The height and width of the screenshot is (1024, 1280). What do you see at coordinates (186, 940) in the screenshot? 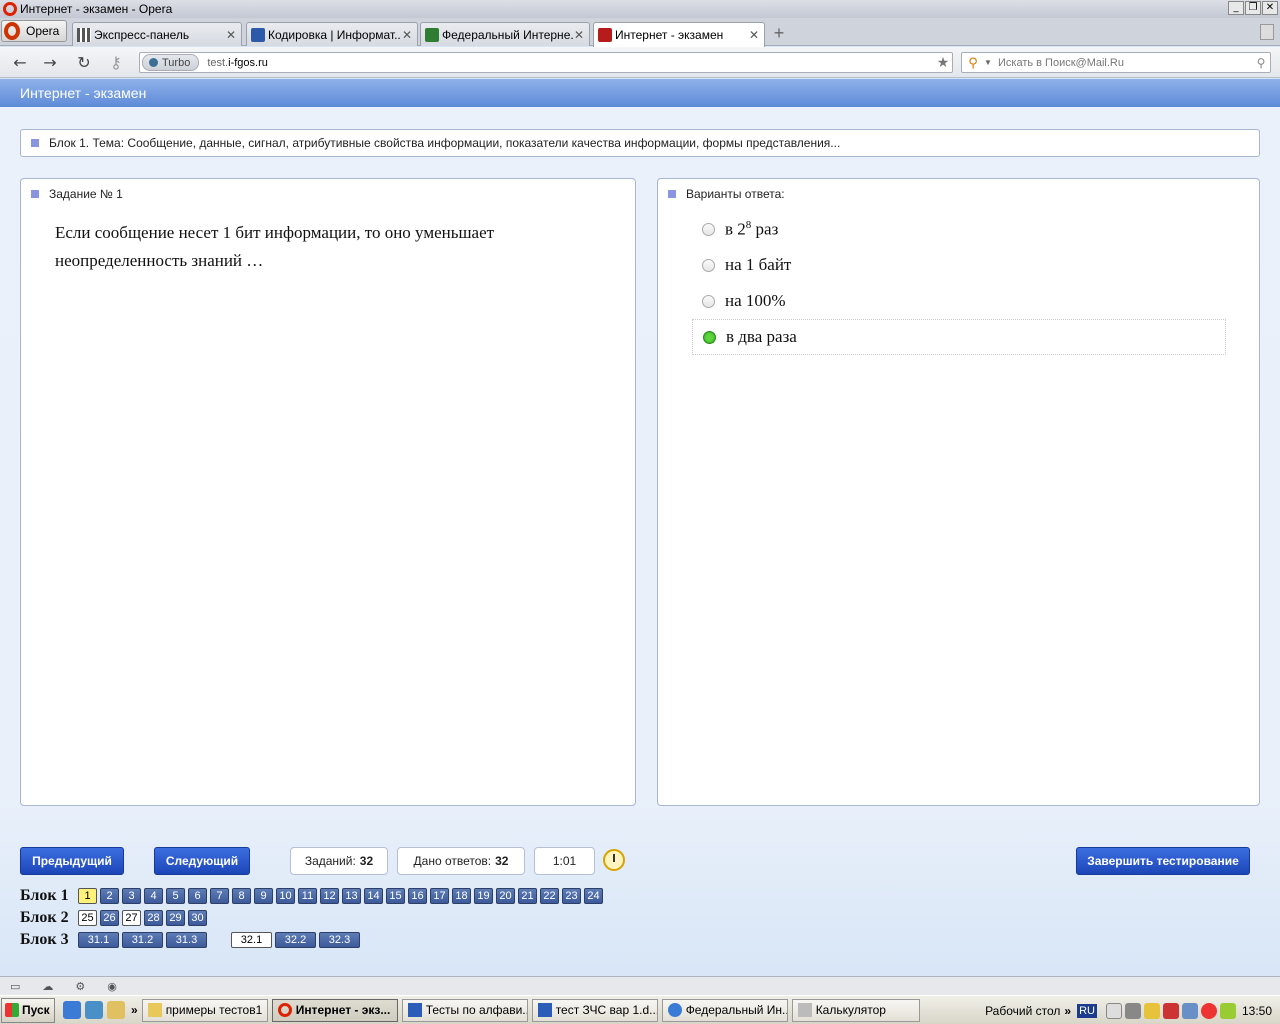
I see `task-nav-button: 31.3` at bounding box center [186, 940].